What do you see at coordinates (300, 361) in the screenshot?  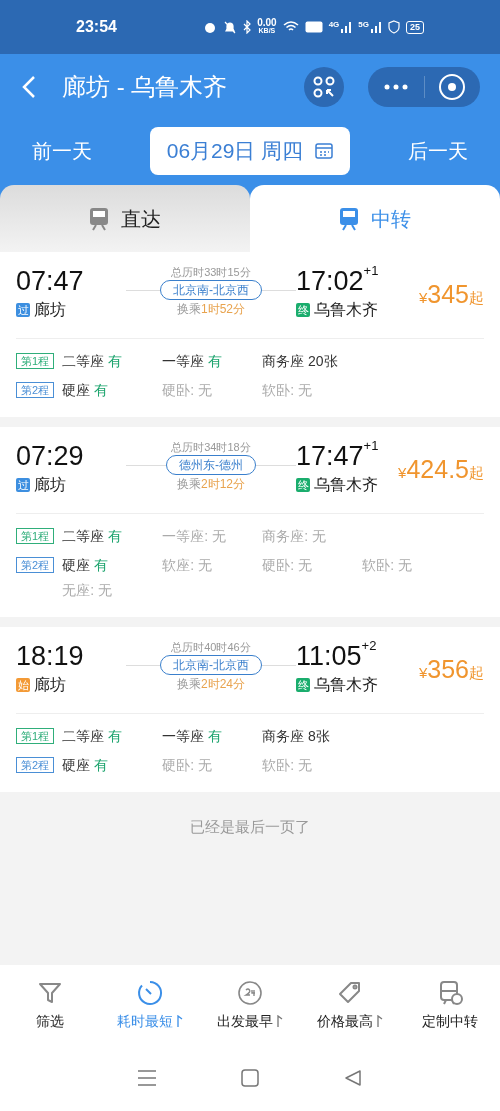 I see `seat-availability: 商务座 20张` at bounding box center [300, 361].